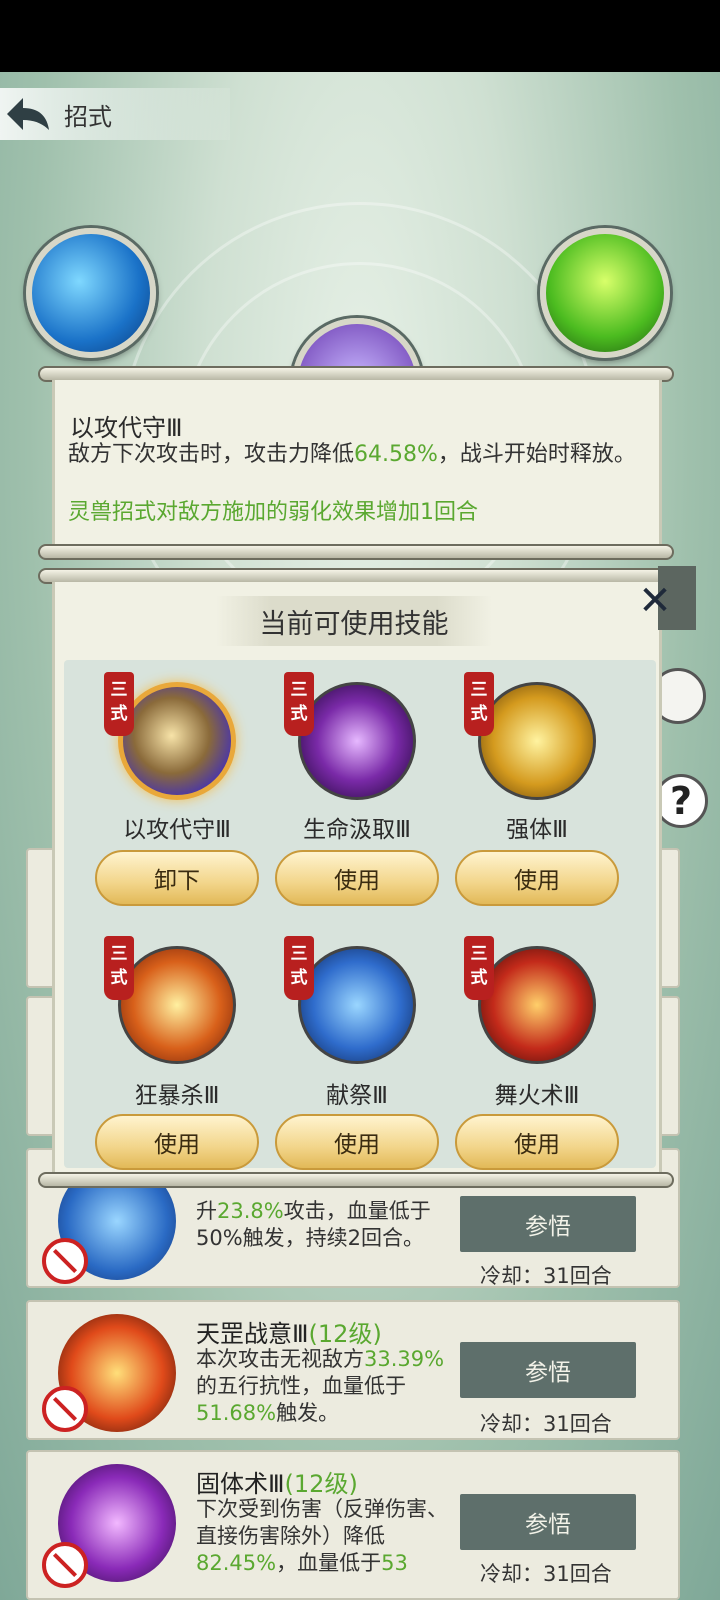 The image size is (720, 1600). I want to click on skill-desc: 升23.8%攻击，血量低于50%触发，持续2回合。, so click(313, 1224).